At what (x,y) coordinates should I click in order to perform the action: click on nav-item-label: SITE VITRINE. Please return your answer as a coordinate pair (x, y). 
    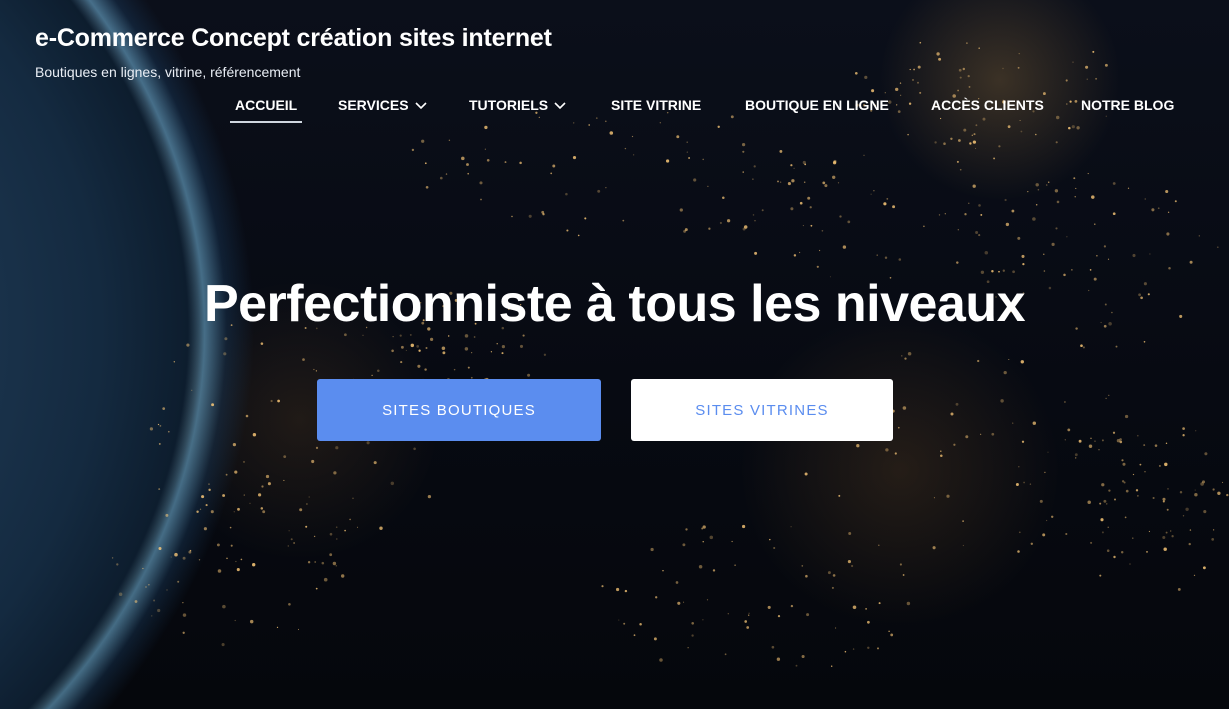
    Looking at the image, I should click on (656, 105).